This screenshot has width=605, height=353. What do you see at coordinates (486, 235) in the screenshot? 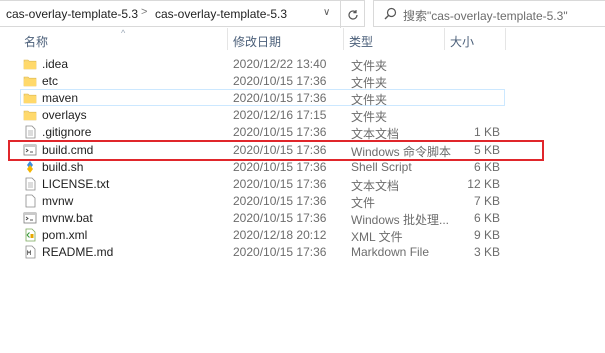
I see `file-size: 9 KB` at bounding box center [486, 235].